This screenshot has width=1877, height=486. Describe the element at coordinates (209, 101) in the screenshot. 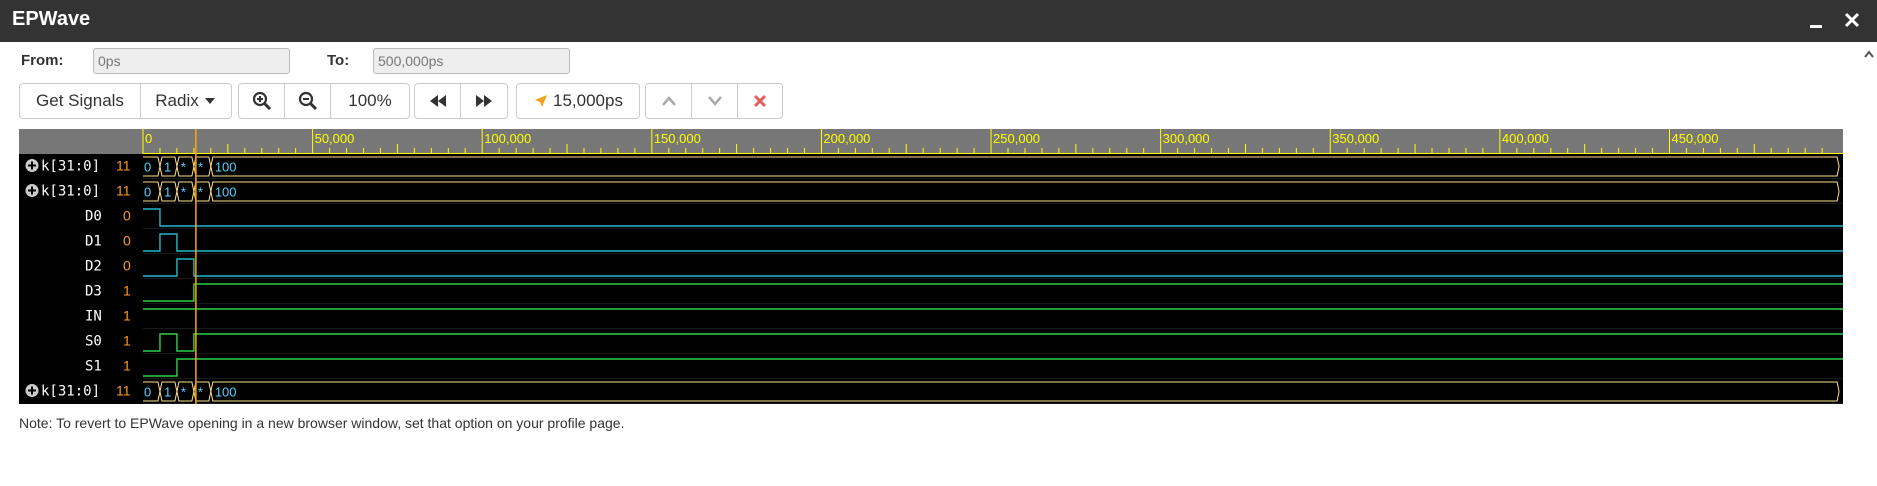

I see `caret-down-icon` at that location.